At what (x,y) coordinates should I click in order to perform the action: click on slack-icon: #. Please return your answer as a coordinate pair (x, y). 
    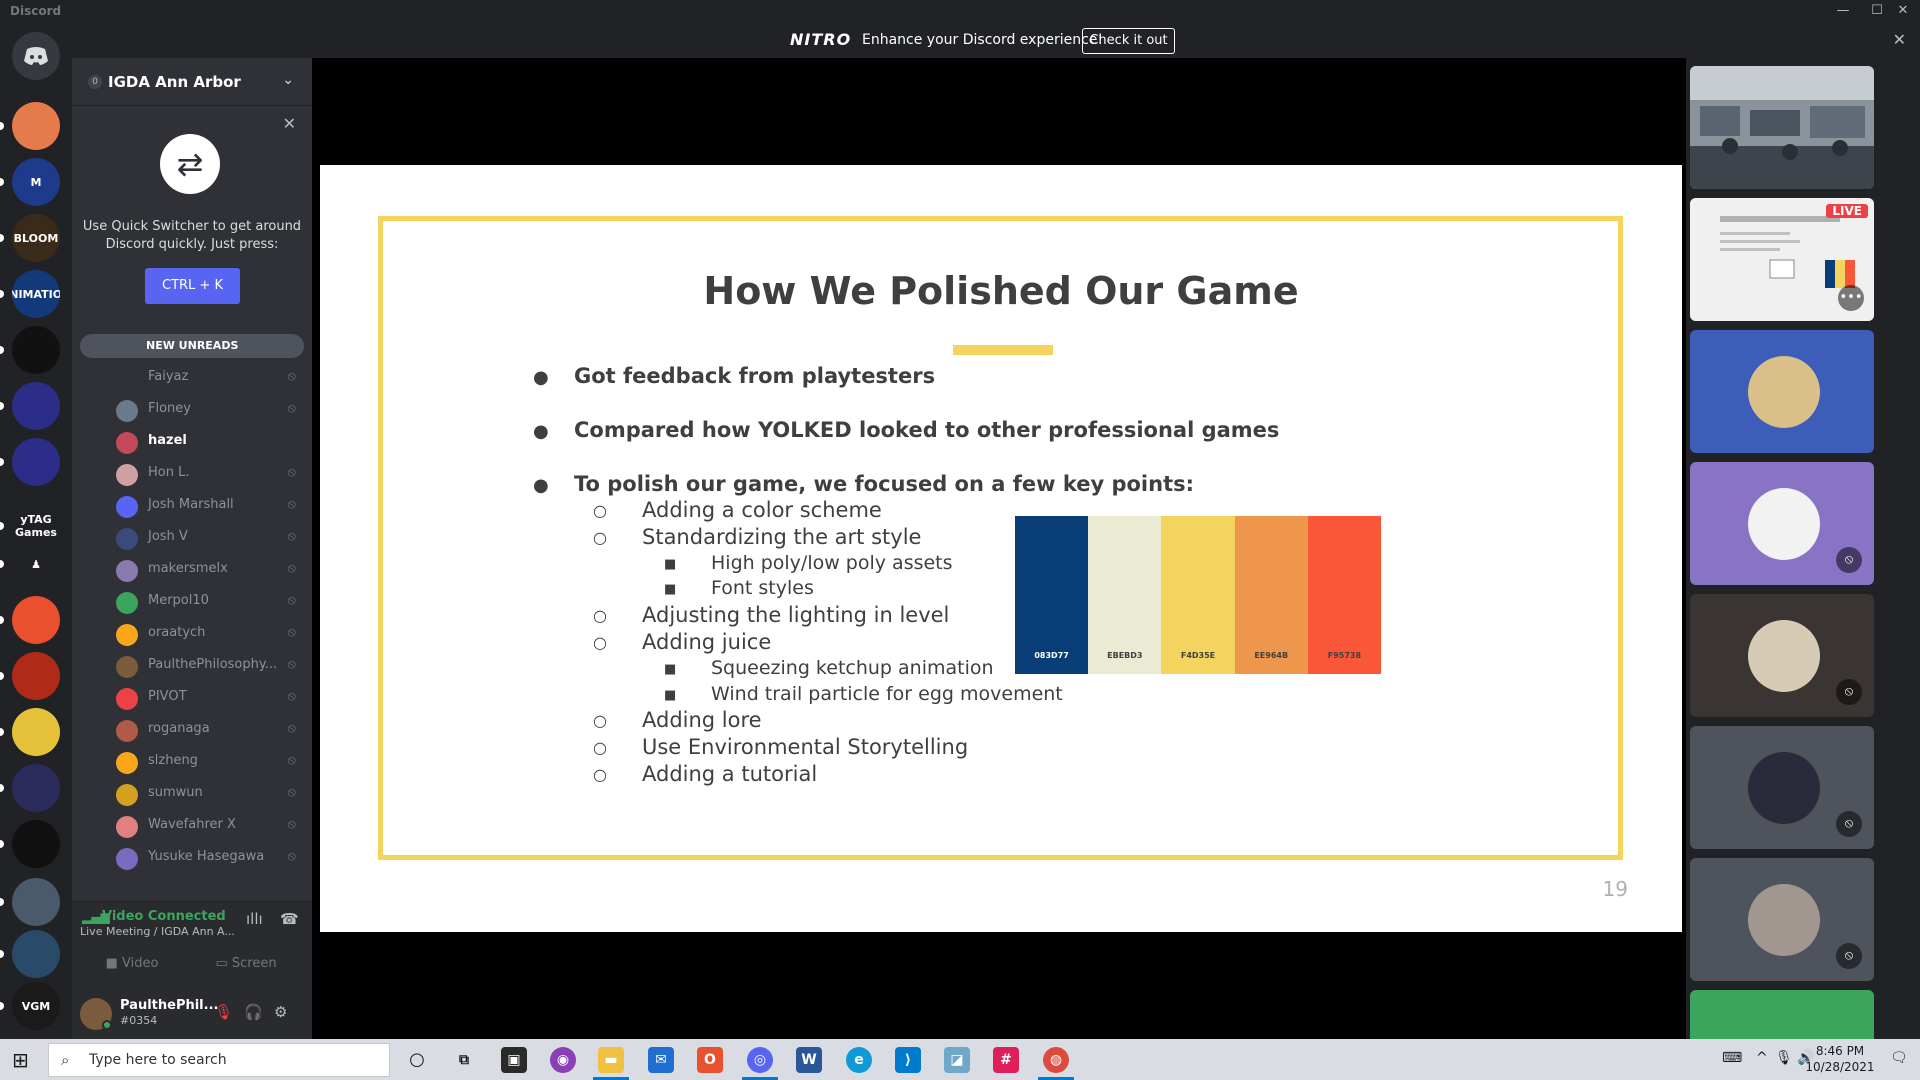
    Looking at the image, I should click on (1006, 1060).